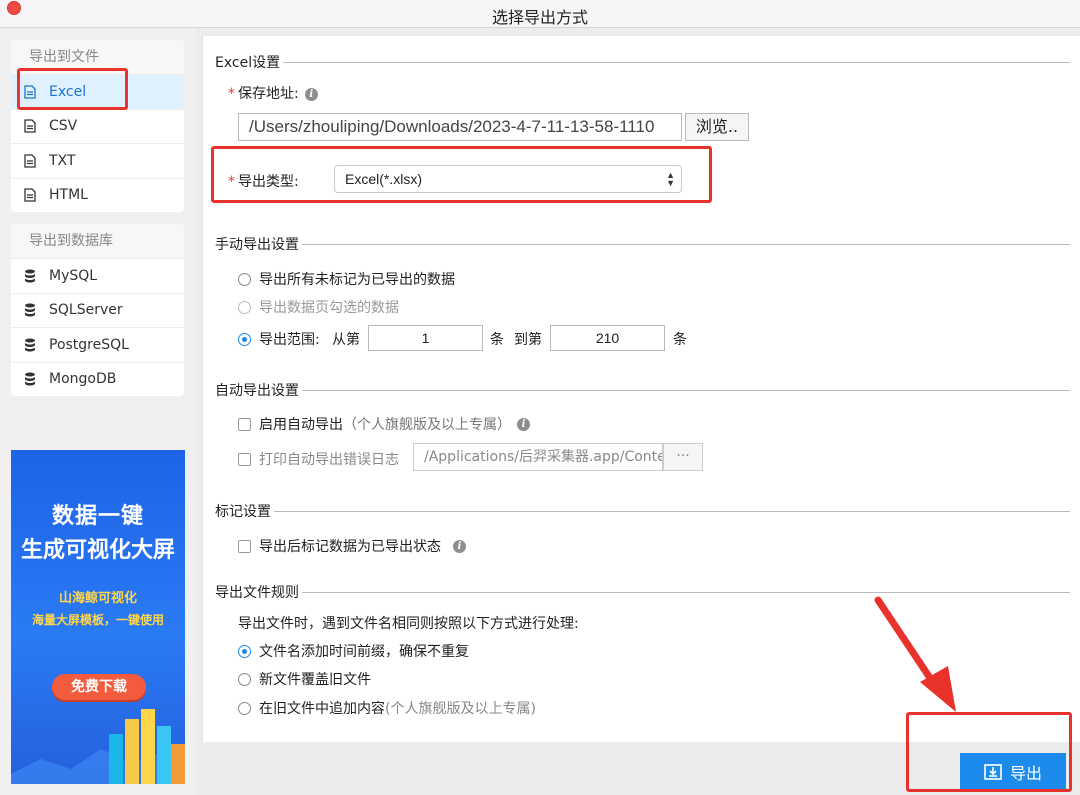 This screenshot has height=795, width=1080. Describe the element at coordinates (528, 340) in the screenshot. I see `range-to-label: 到第` at that location.